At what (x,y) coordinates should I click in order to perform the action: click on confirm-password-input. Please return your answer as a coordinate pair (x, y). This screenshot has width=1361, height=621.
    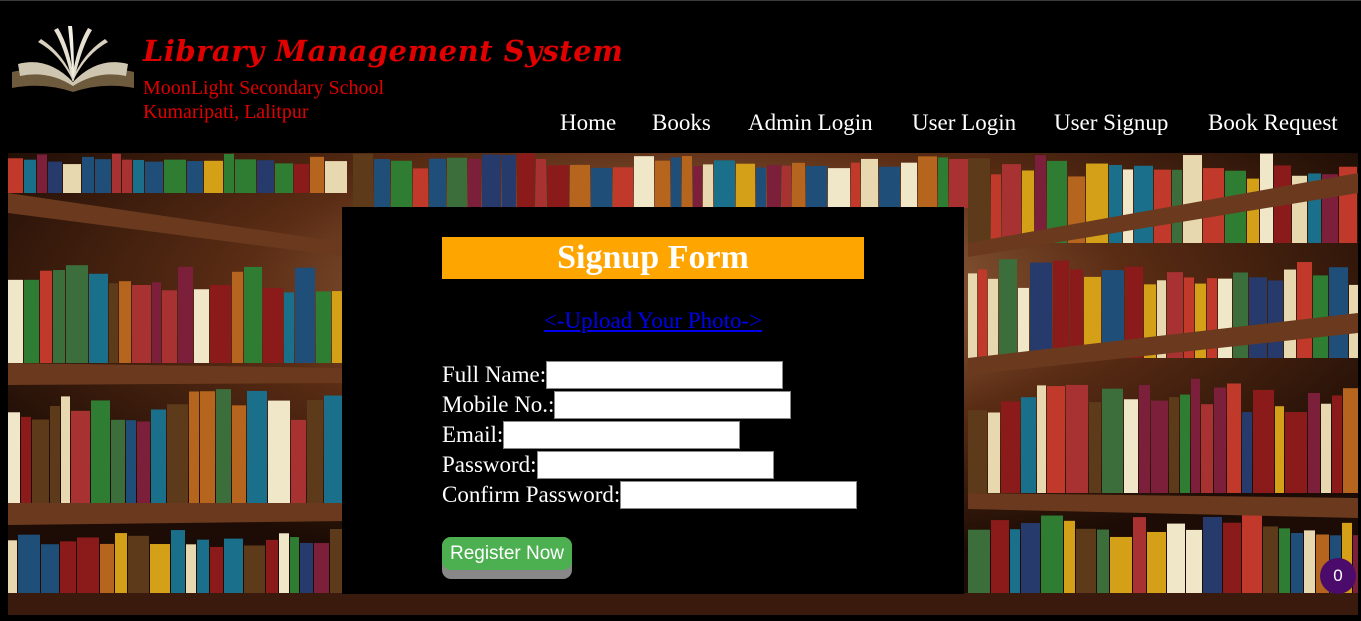
    Looking at the image, I should click on (739, 495).